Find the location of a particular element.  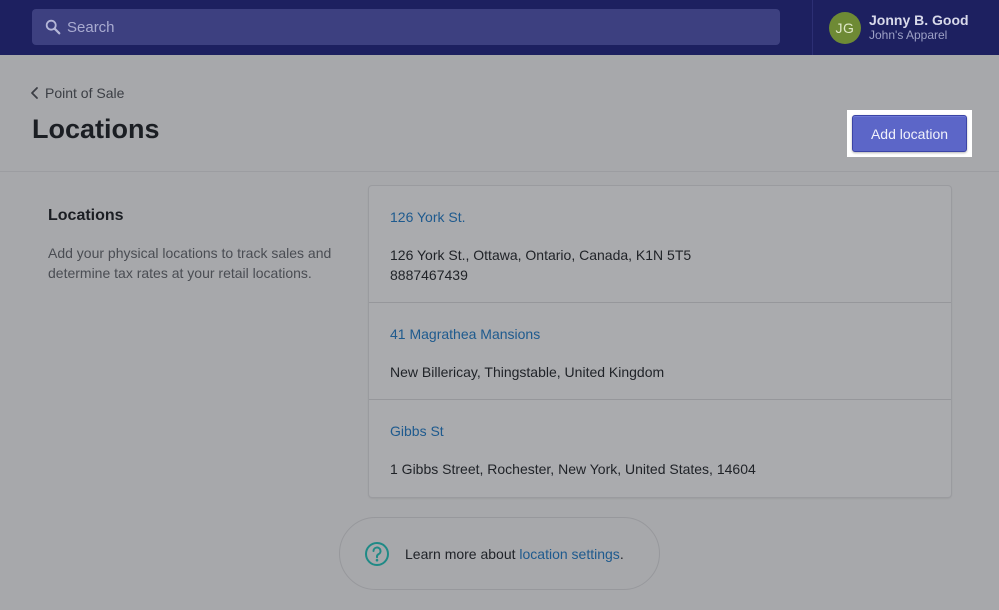

location-link: 41 Magrathea Mansions is located at coordinates (465, 334).